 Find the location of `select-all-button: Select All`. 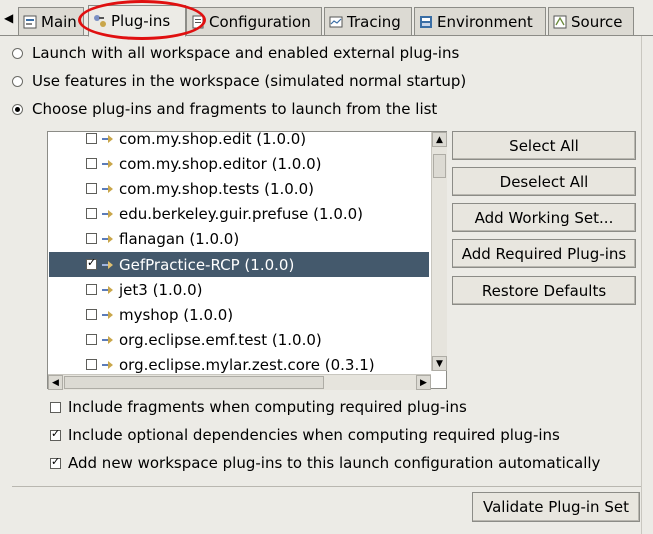

select-all-button: Select All is located at coordinates (544, 145).